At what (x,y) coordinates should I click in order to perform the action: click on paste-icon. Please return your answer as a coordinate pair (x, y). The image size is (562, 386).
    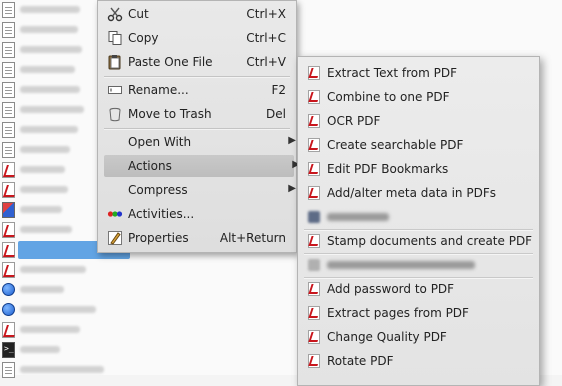
    Looking at the image, I should click on (115, 62).